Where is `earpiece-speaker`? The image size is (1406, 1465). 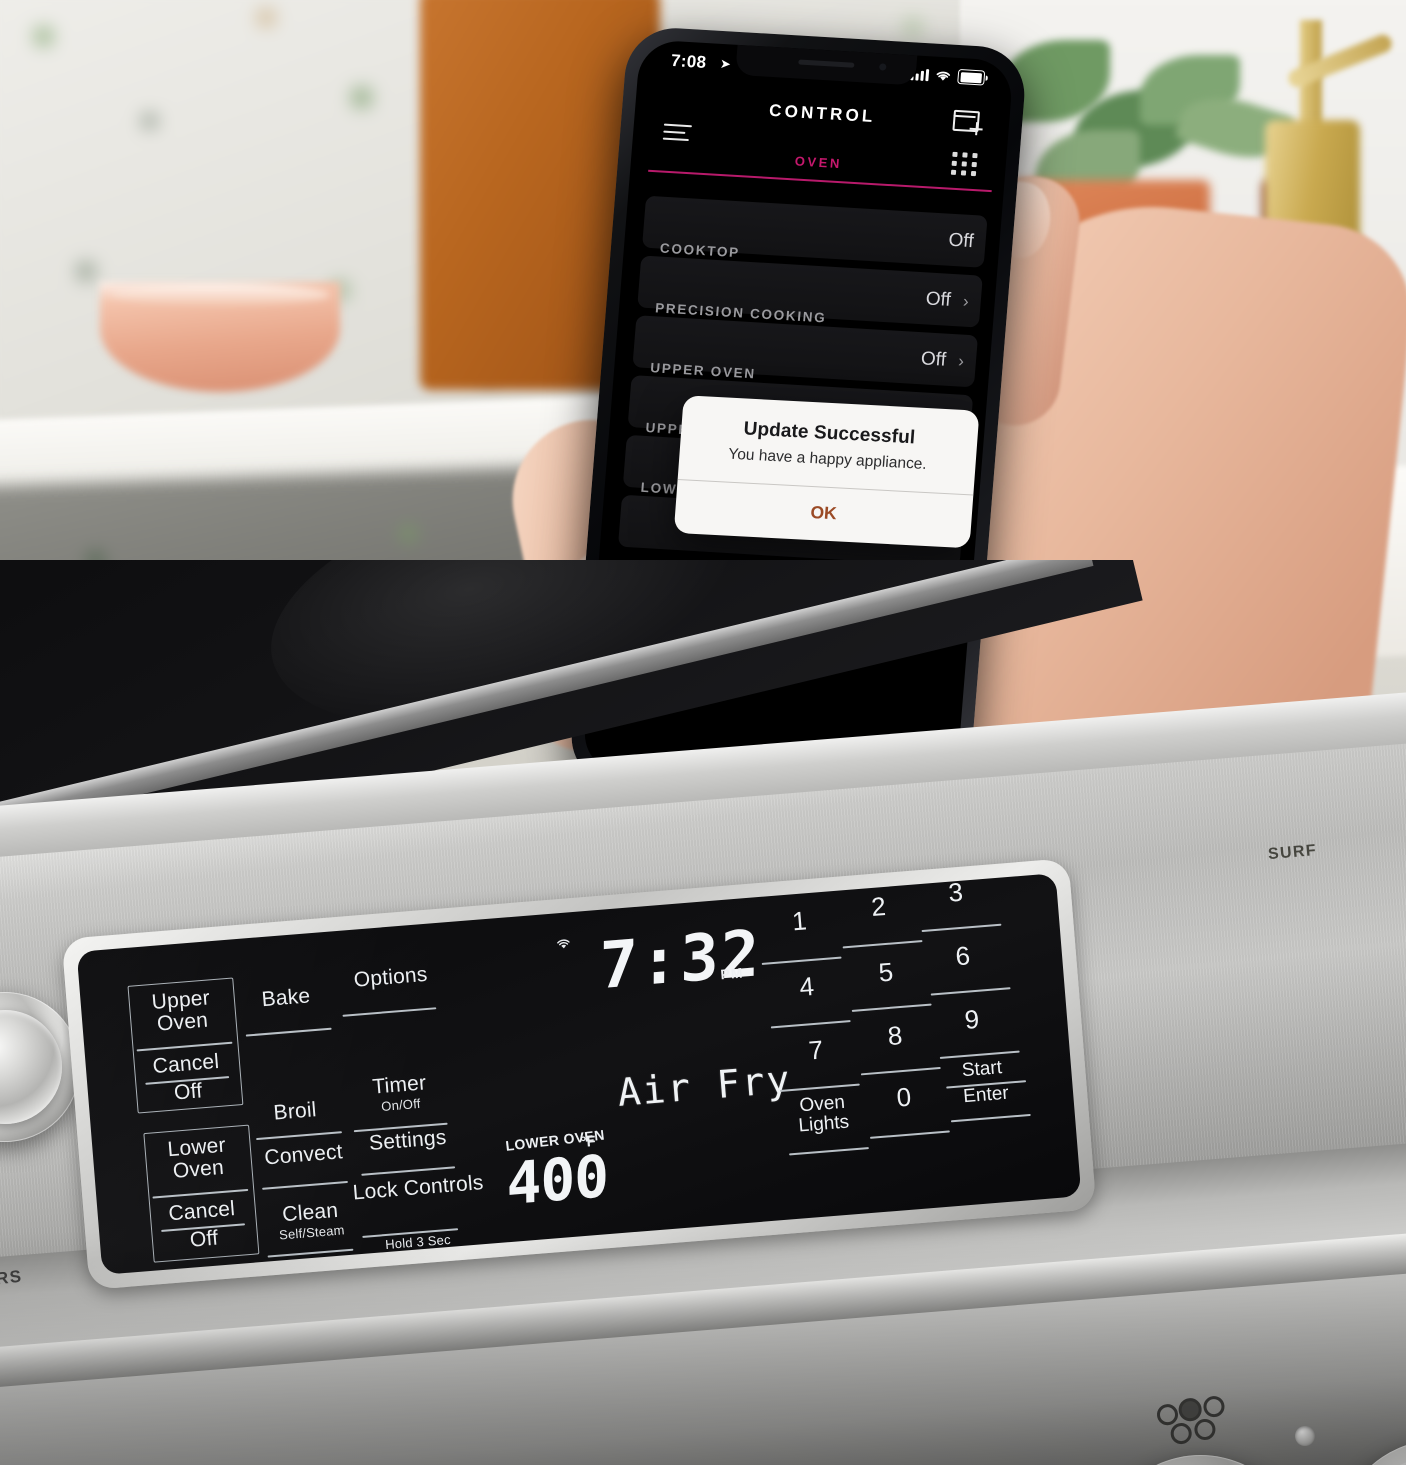 earpiece-speaker is located at coordinates (826, 63).